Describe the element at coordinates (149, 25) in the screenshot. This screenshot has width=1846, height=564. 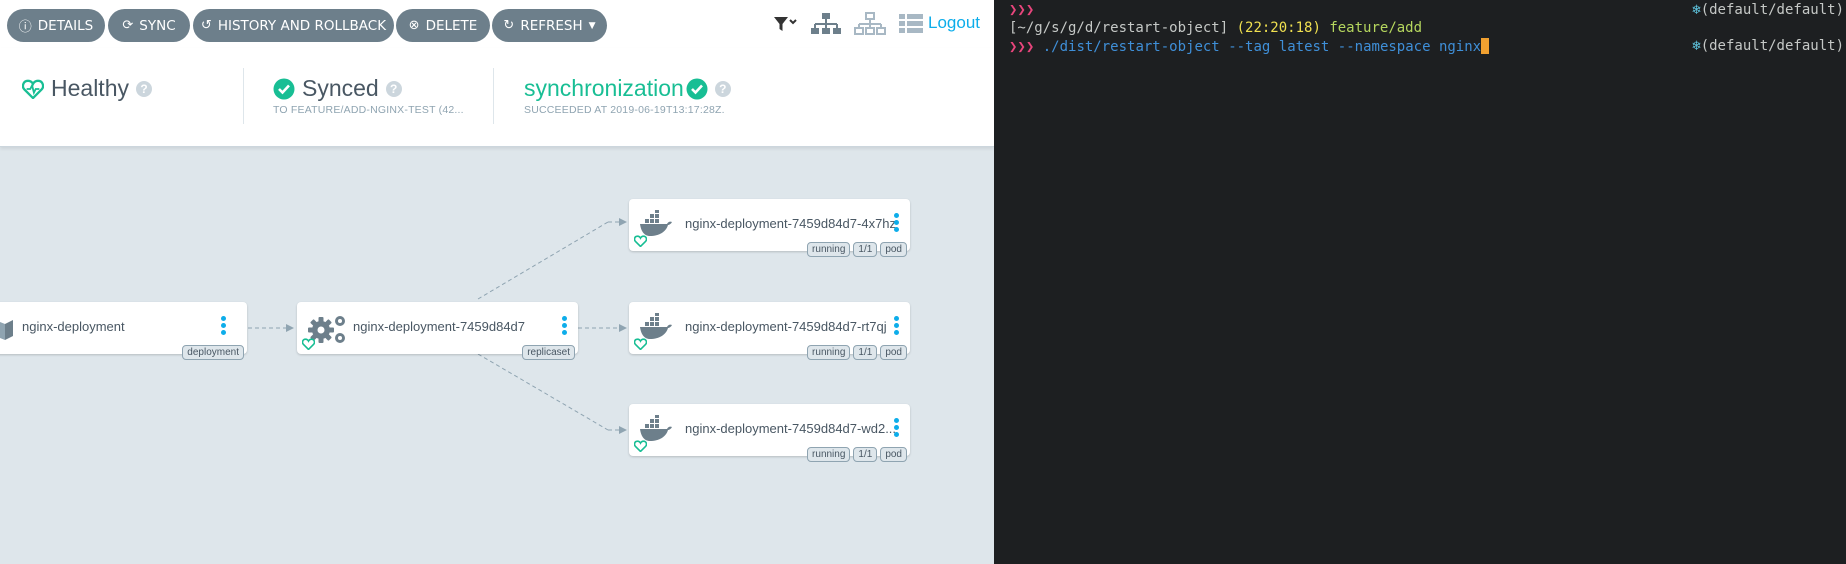
I see `sync-button: ⟳ SYNC` at that location.